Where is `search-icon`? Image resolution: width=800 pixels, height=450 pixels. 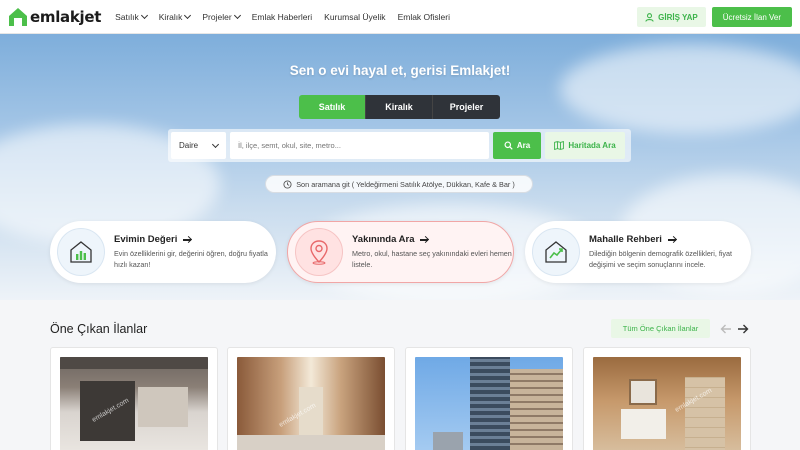 search-icon is located at coordinates (508, 145).